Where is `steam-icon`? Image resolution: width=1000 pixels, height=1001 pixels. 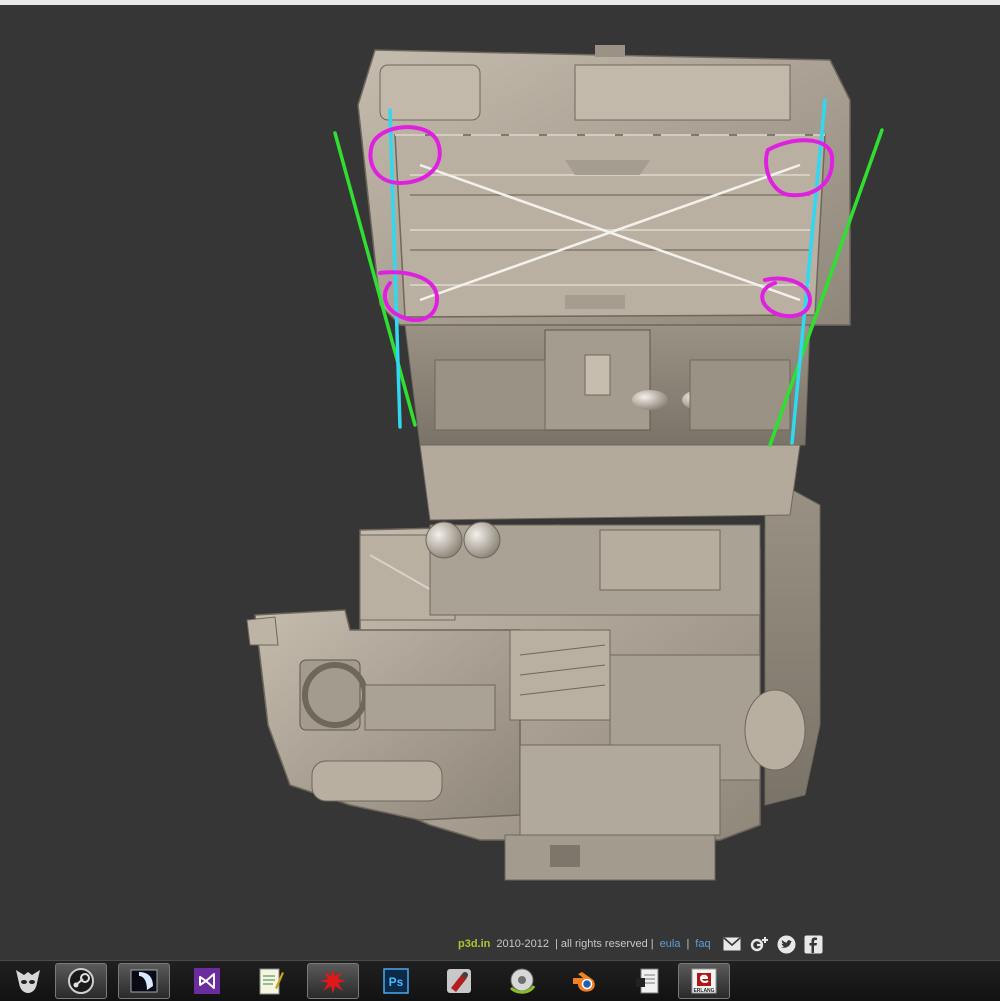
steam-icon is located at coordinates (81, 981).